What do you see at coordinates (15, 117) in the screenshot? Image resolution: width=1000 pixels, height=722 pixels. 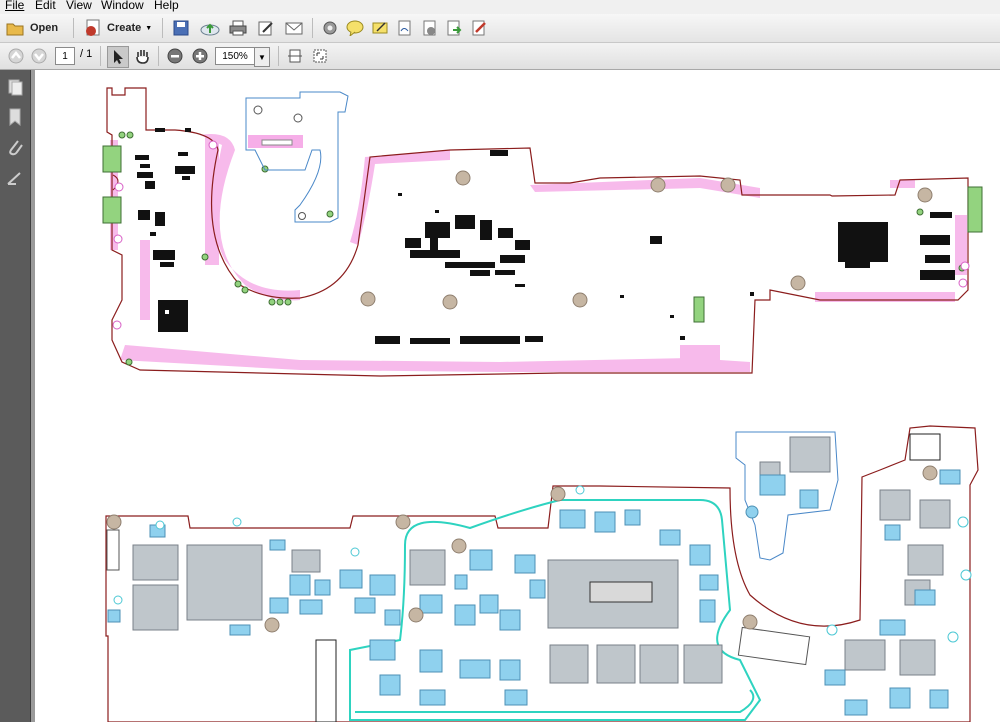 I see `bookmarks-icon` at bounding box center [15, 117].